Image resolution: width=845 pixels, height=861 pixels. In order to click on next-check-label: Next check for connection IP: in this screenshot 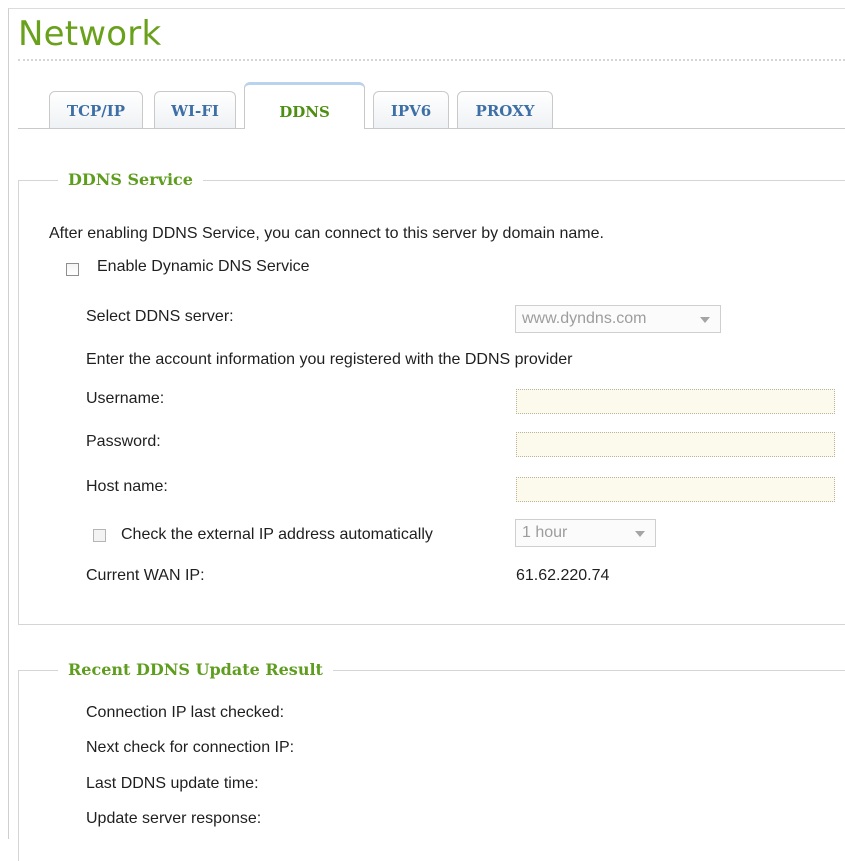, I will do `click(190, 747)`.